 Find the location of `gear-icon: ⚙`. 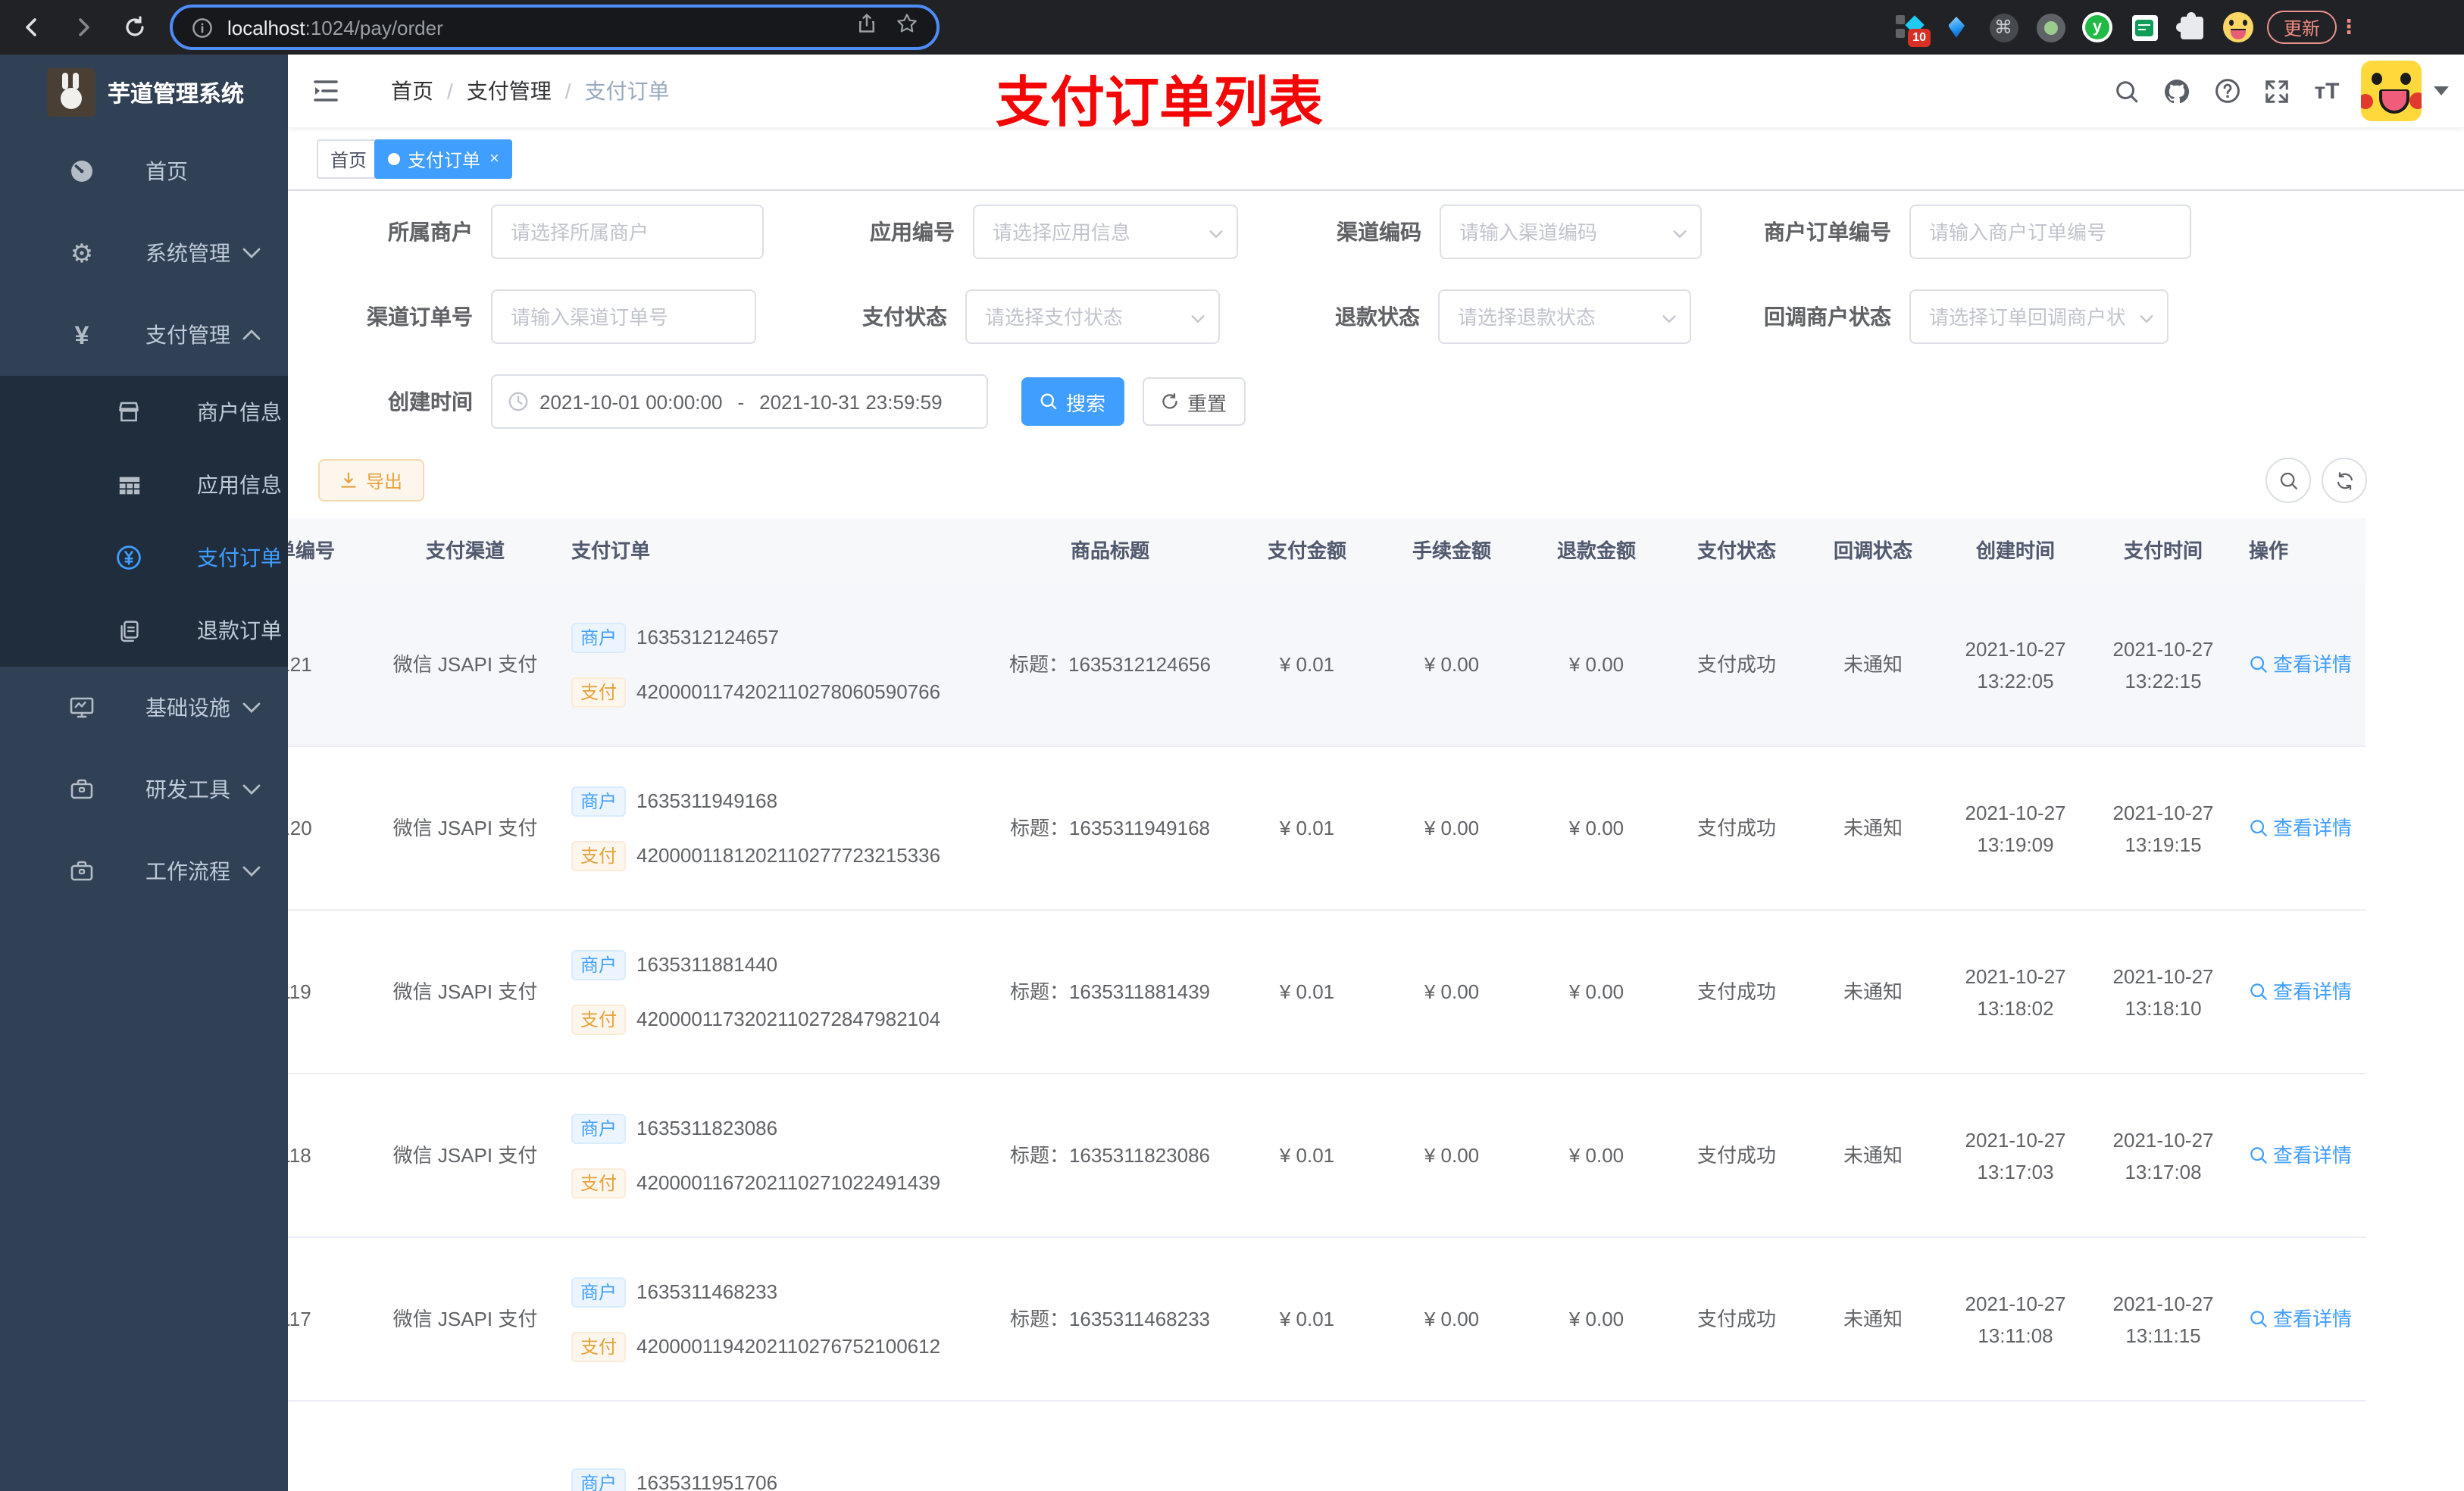

gear-icon: ⚙ is located at coordinates (82, 253).